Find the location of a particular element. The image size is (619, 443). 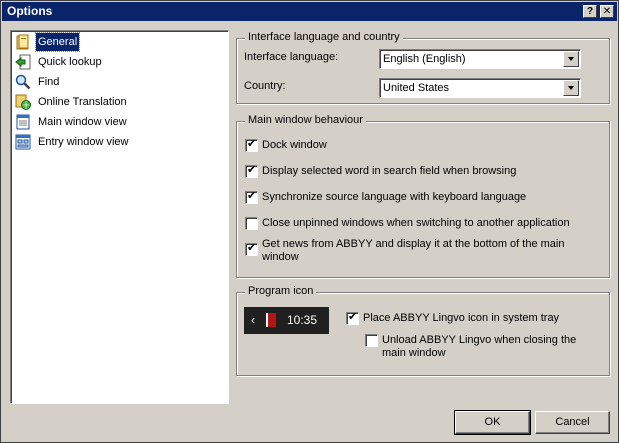

unload-checkbox is located at coordinates (371, 340).